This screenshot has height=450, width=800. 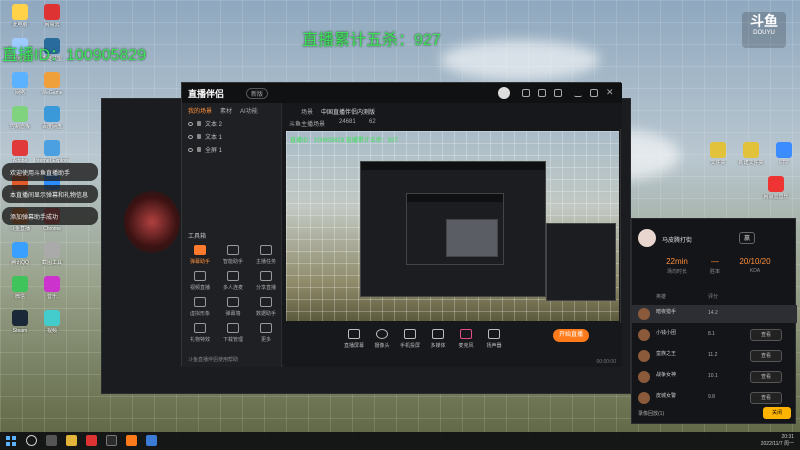 I want to click on tool-label: 礼物特效, so click(x=199, y=340).